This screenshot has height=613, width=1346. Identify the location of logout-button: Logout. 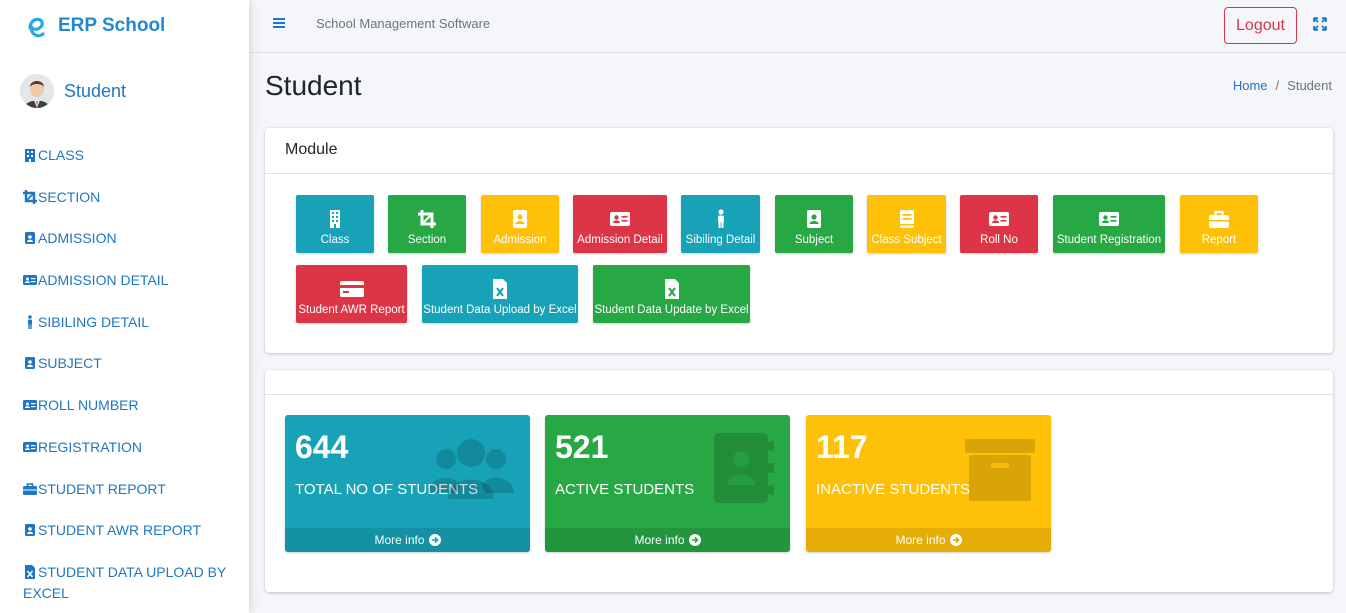
(1260, 25).